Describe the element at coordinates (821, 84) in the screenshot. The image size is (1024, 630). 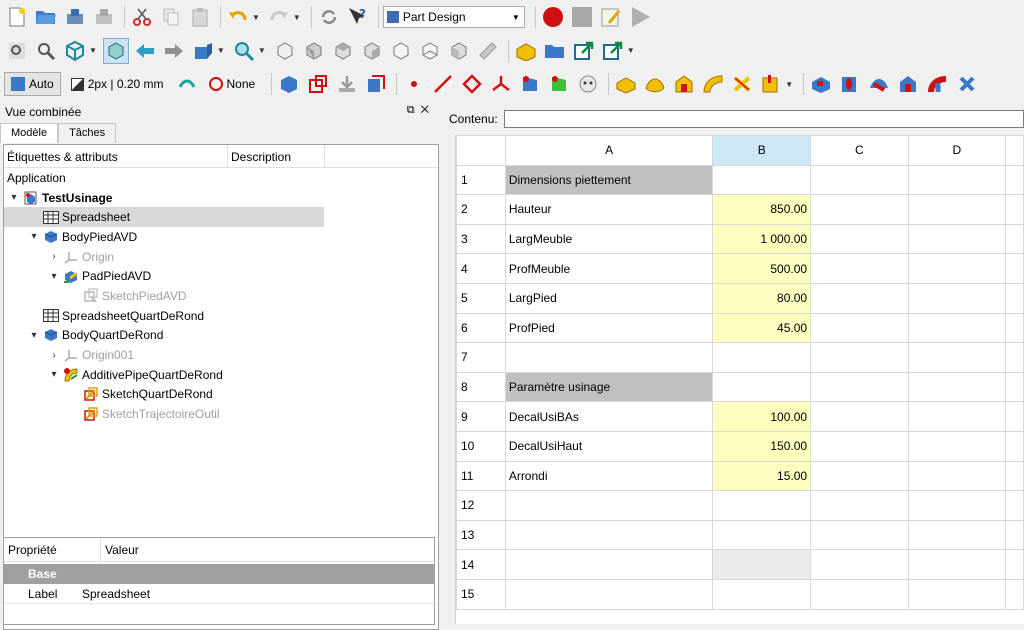
I see `pocket-icon` at that location.